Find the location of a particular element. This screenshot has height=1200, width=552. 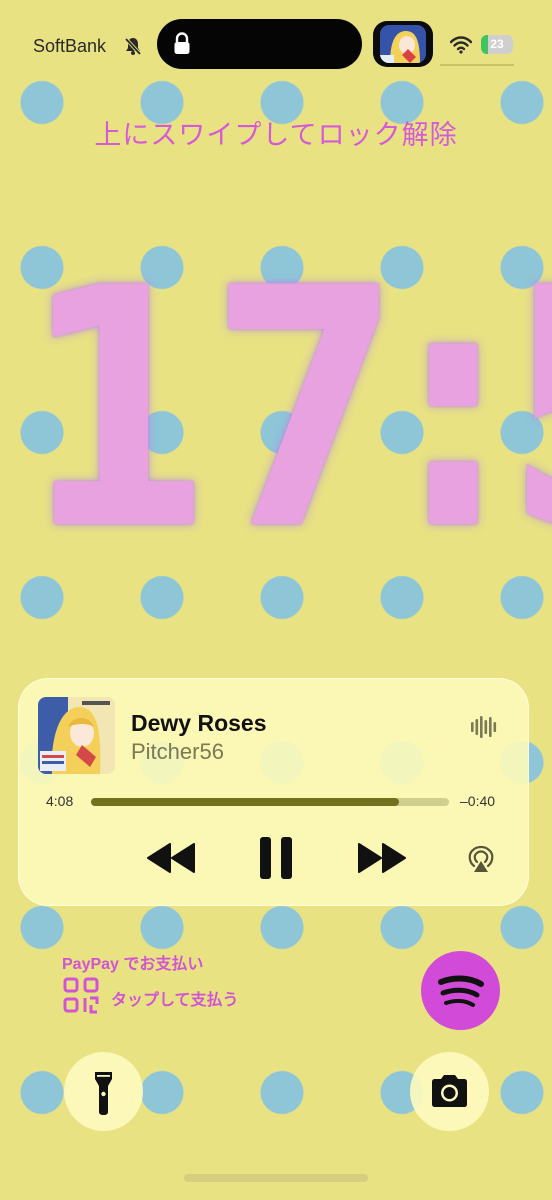

carrier-label: SoftBank is located at coordinates (70, 46).